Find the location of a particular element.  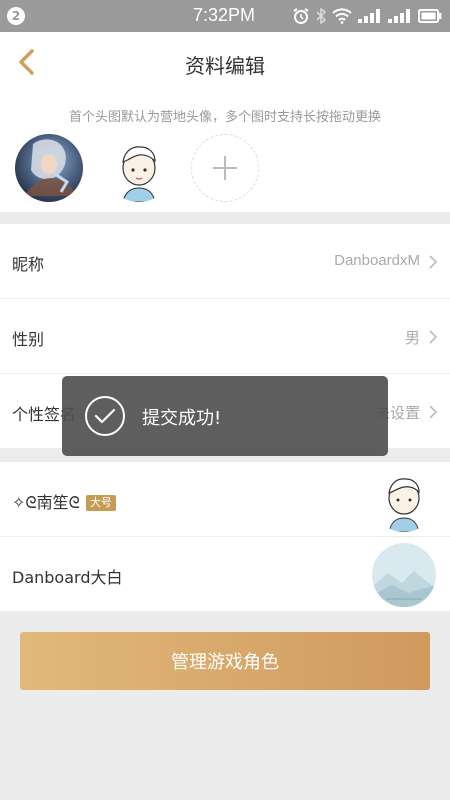

success-toast: 提交成功! is located at coordinates (225, 416).